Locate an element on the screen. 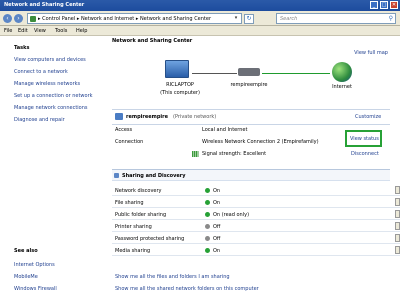 The width and height of the screenshot is (400, 300). connection-label: Connection is located at coordinates (129, 142).